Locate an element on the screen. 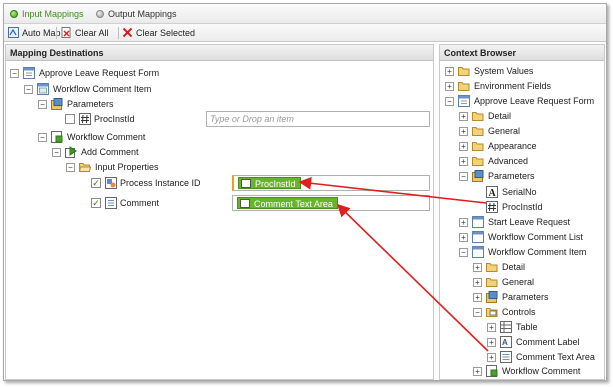 The width and height of the screenshot is (613, 387). procinstid-drop-field: Type or Drop an item is located at coordinates (318, 119).